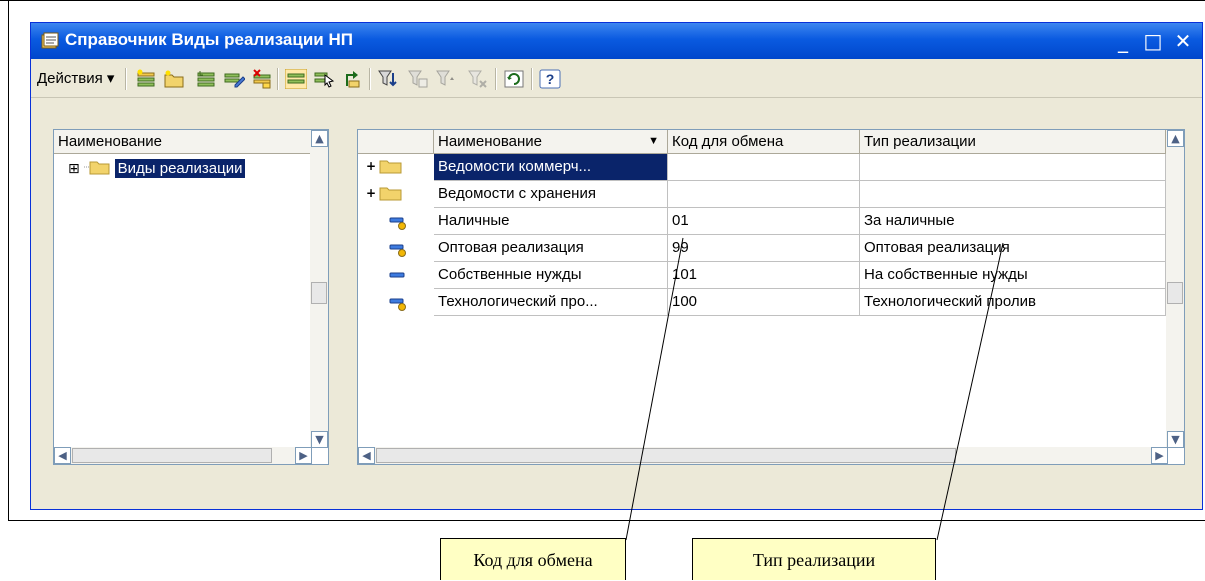  Describe the element at coordinates (616, 41) in the screenshot. I see `title-bar: Справочник Виды реализации НП _ □ ✕` at that location.